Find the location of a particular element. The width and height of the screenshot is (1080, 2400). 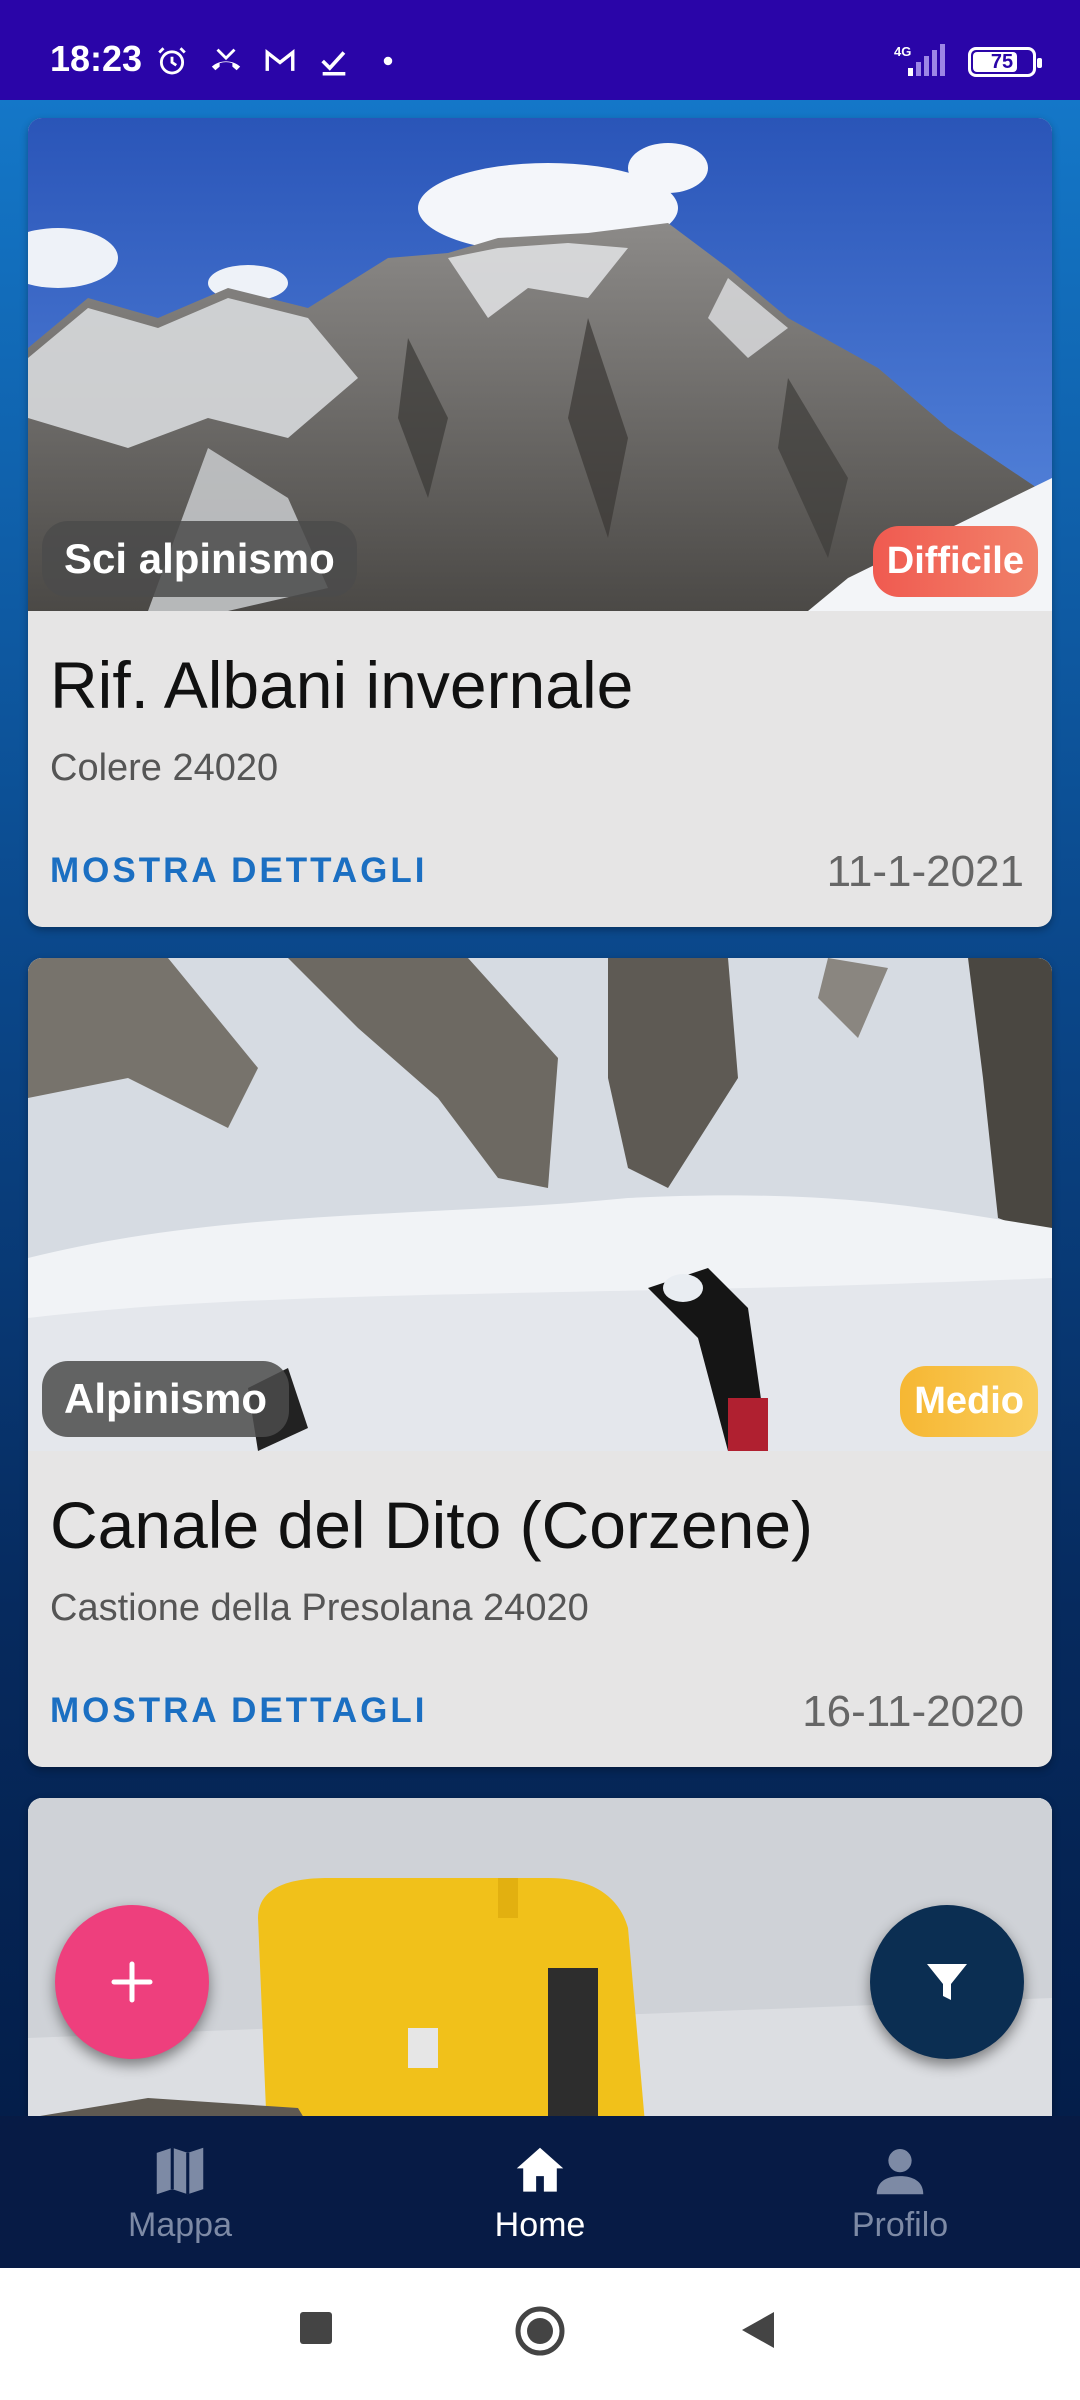

nav-label: Profilo is located at coordinates (900, 2225).